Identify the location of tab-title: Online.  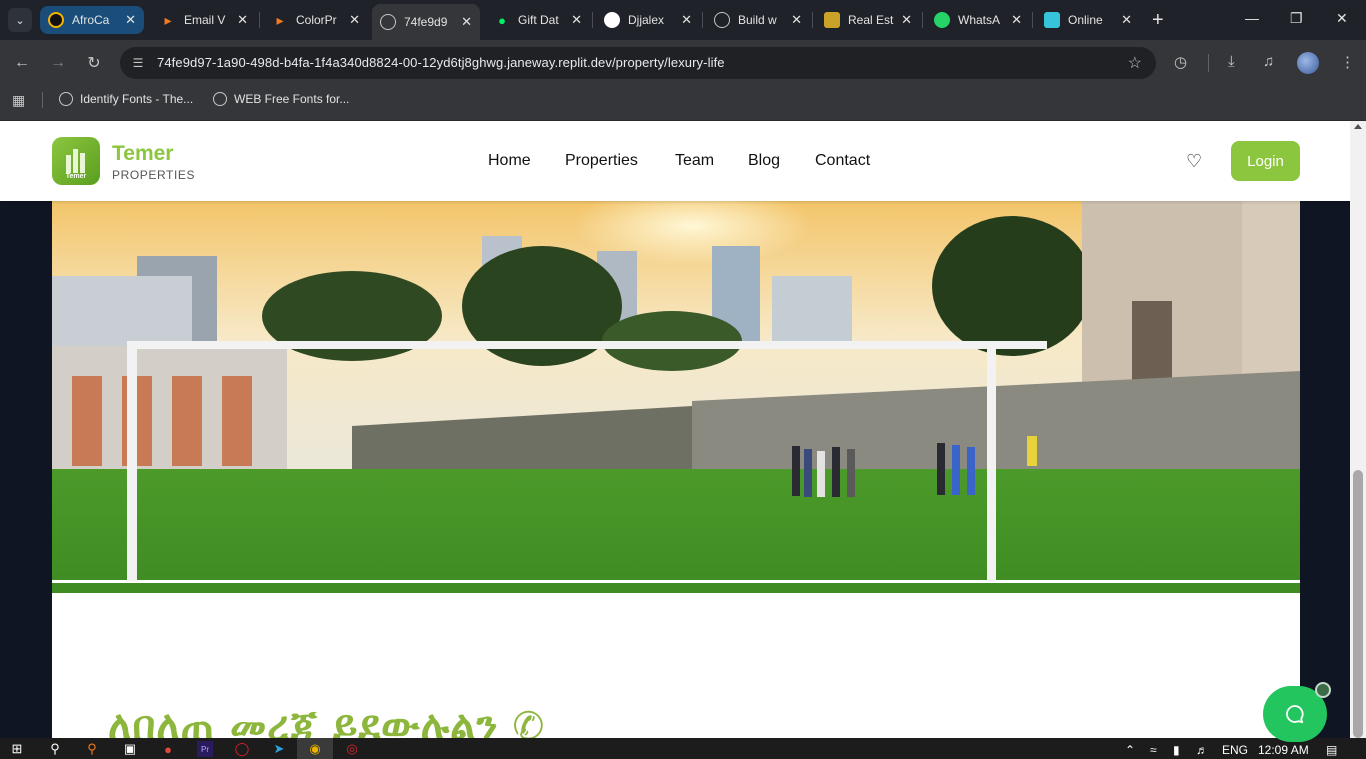
(1085, 20).